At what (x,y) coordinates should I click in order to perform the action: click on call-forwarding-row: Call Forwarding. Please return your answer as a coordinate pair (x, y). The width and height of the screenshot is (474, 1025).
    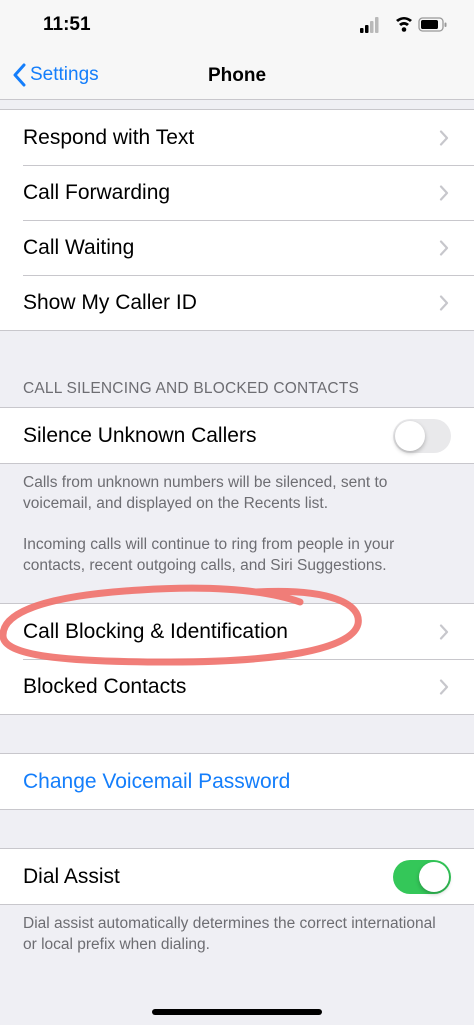
    Looking at the image, I should click on (237, 192).